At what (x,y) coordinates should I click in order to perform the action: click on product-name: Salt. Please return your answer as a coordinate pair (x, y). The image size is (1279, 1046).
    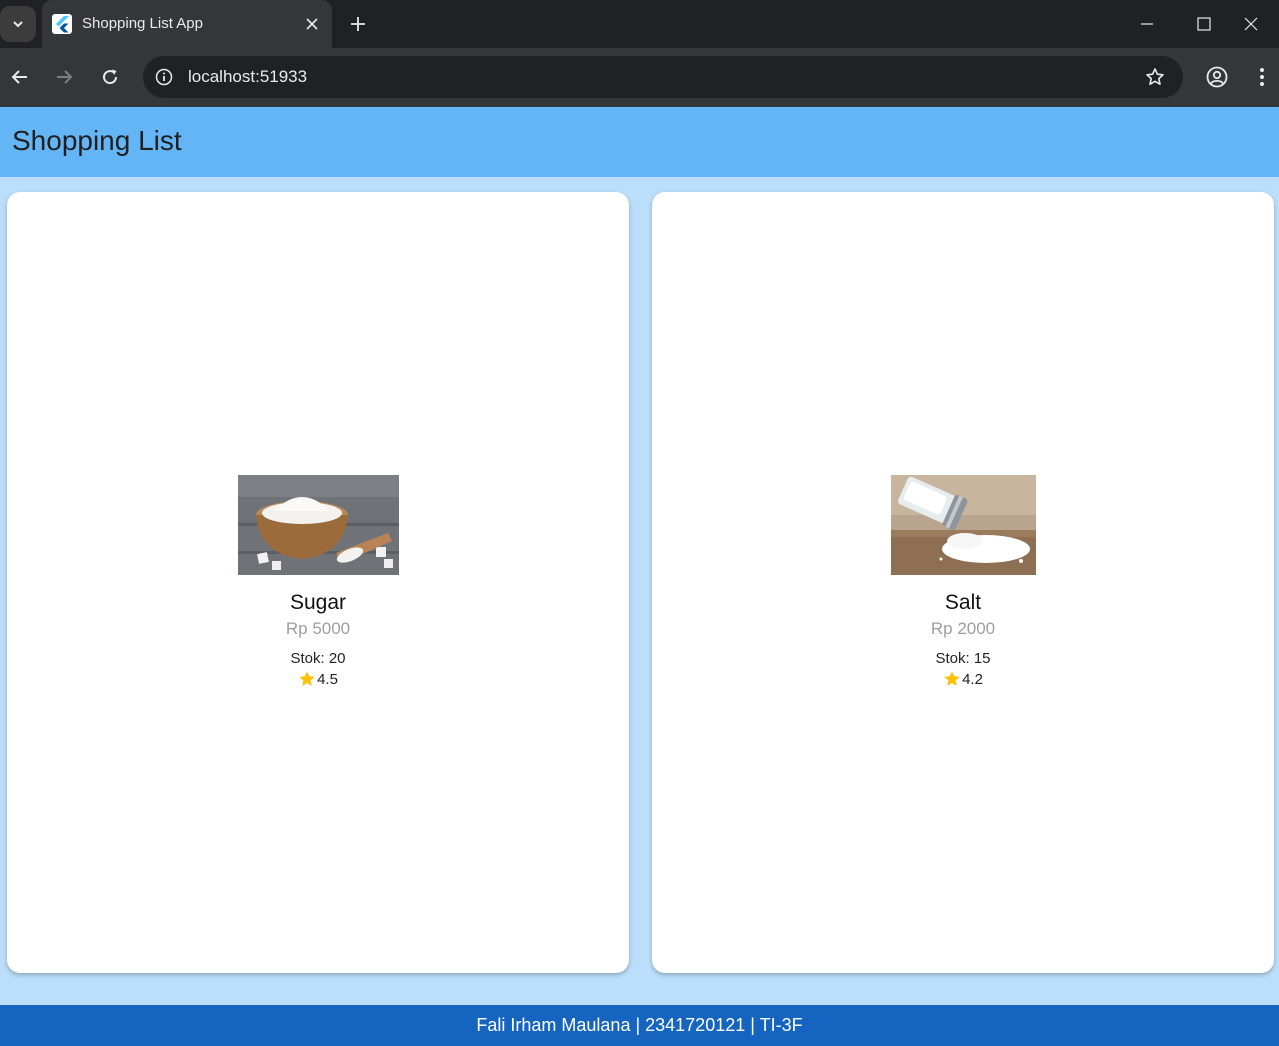
    Looking at the image, I should click on (963, 602).